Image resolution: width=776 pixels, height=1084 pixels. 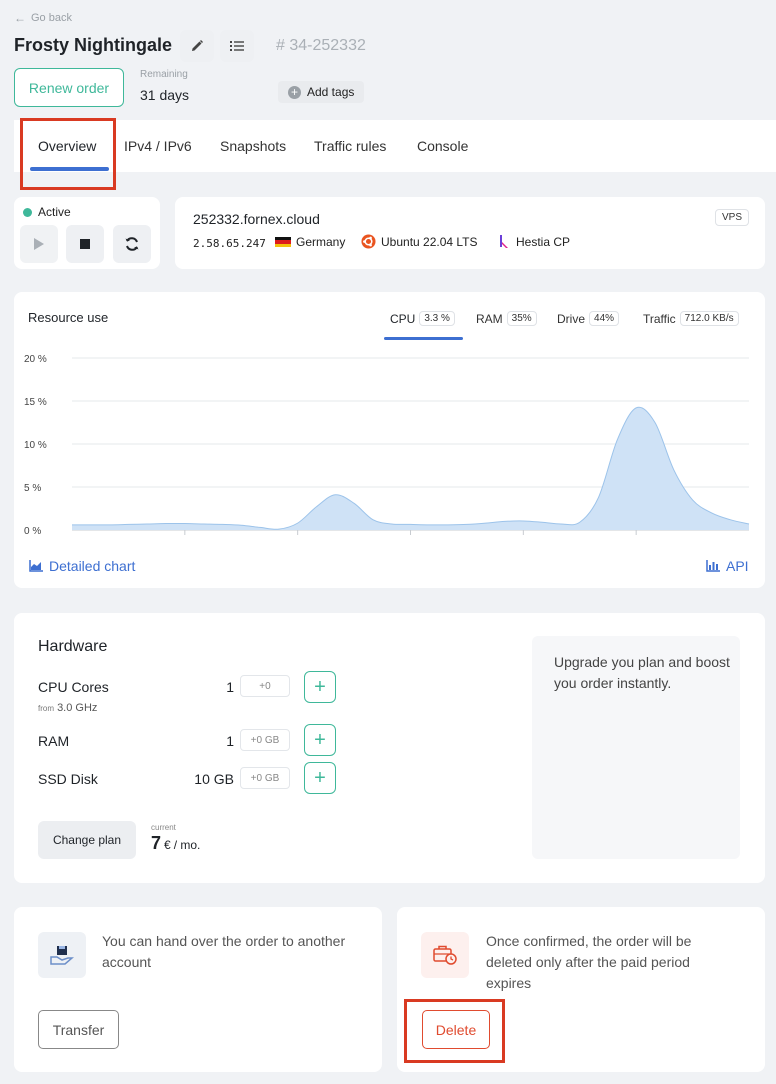 I want to click on metric-drive-label: Drive, so click(x=571, y=318).